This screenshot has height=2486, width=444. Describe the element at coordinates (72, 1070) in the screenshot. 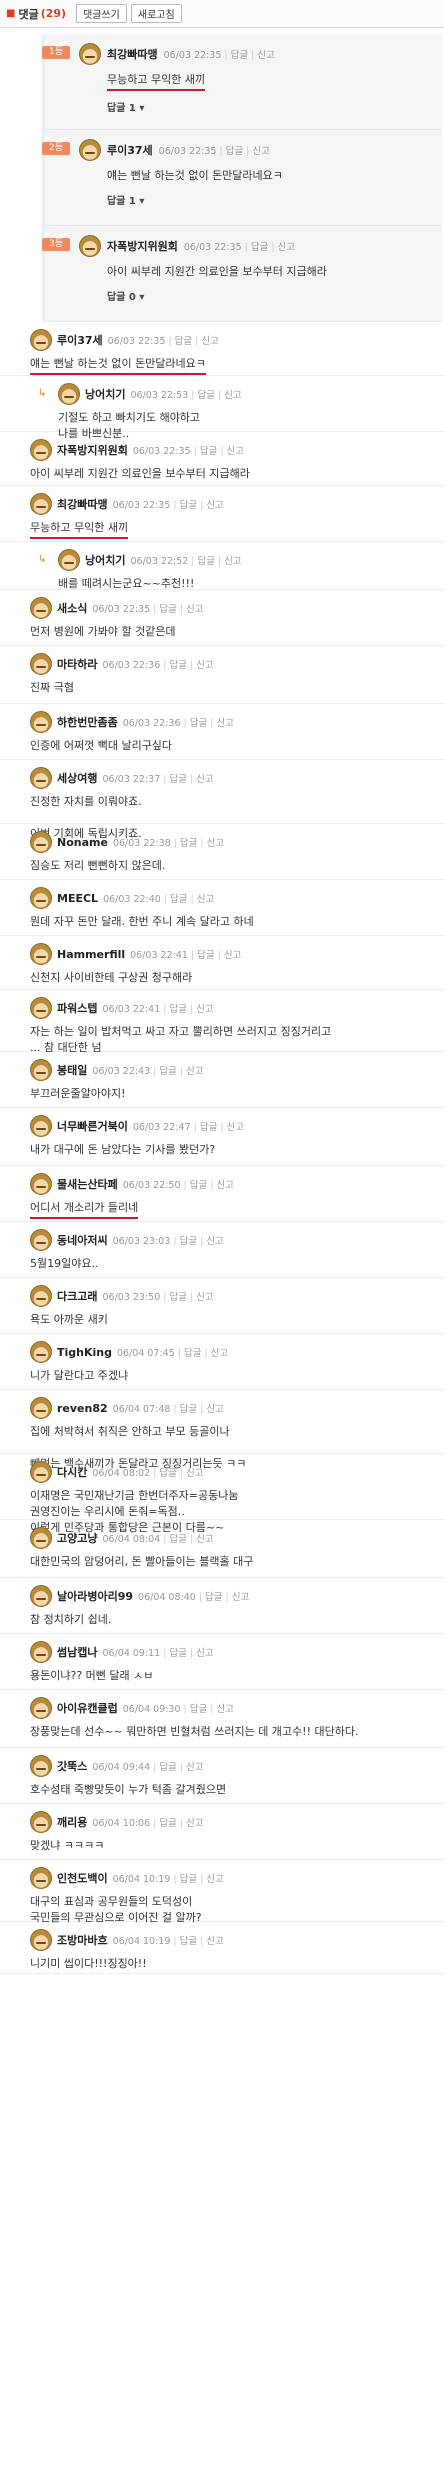

I see `nickname: 봉태일` at that location.